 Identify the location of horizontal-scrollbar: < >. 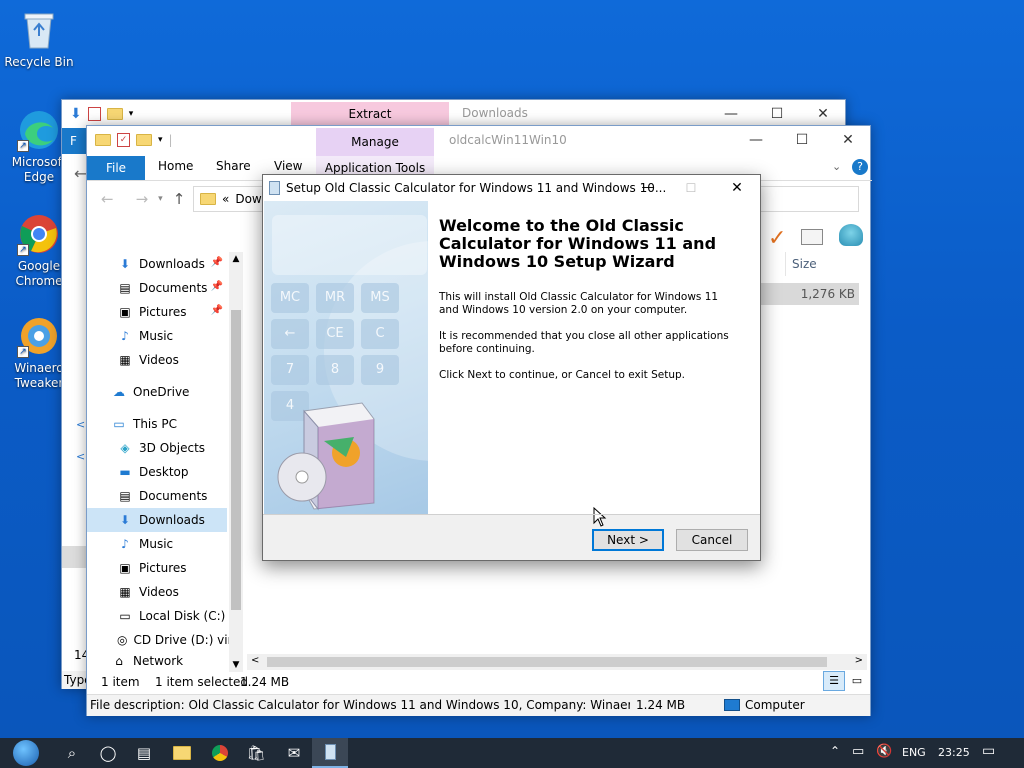
(557, 662).